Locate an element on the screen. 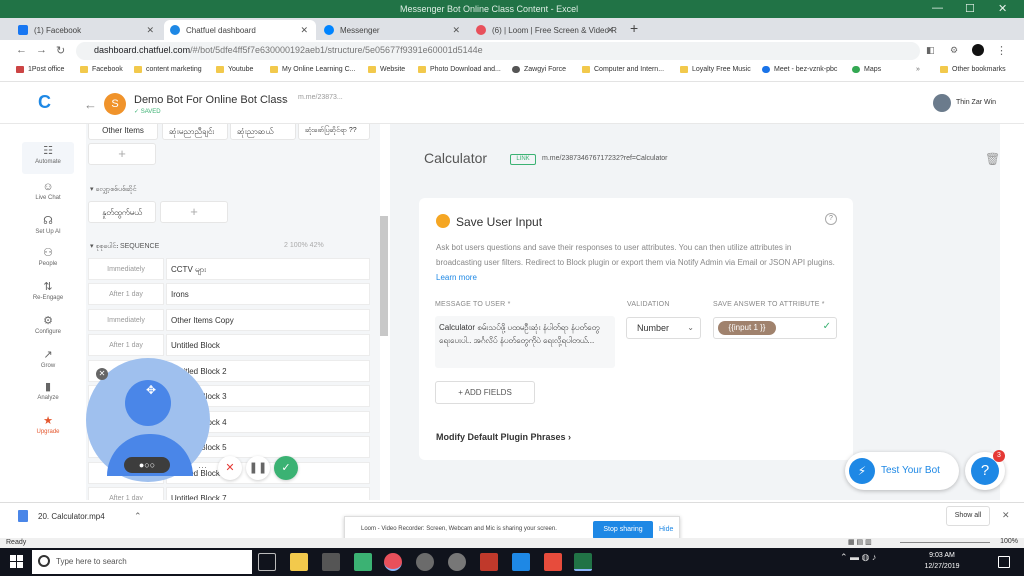 Image resolution: width=1024 pixels, height=576 pixels. bookmark-item: 1Post office is located at coordinates (40, 69).